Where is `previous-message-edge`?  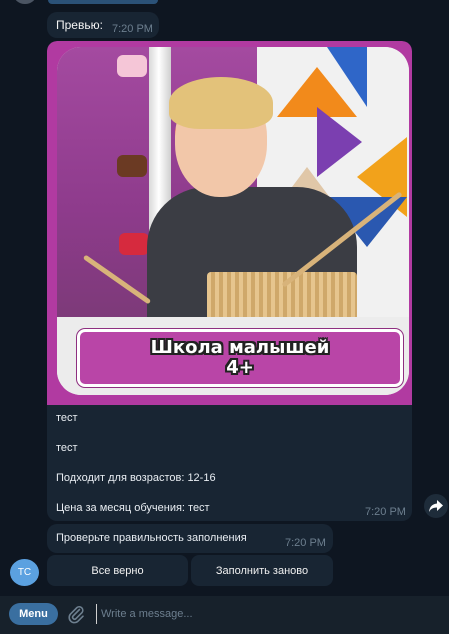 previous-message-edge is located at coordinates (103, 2).